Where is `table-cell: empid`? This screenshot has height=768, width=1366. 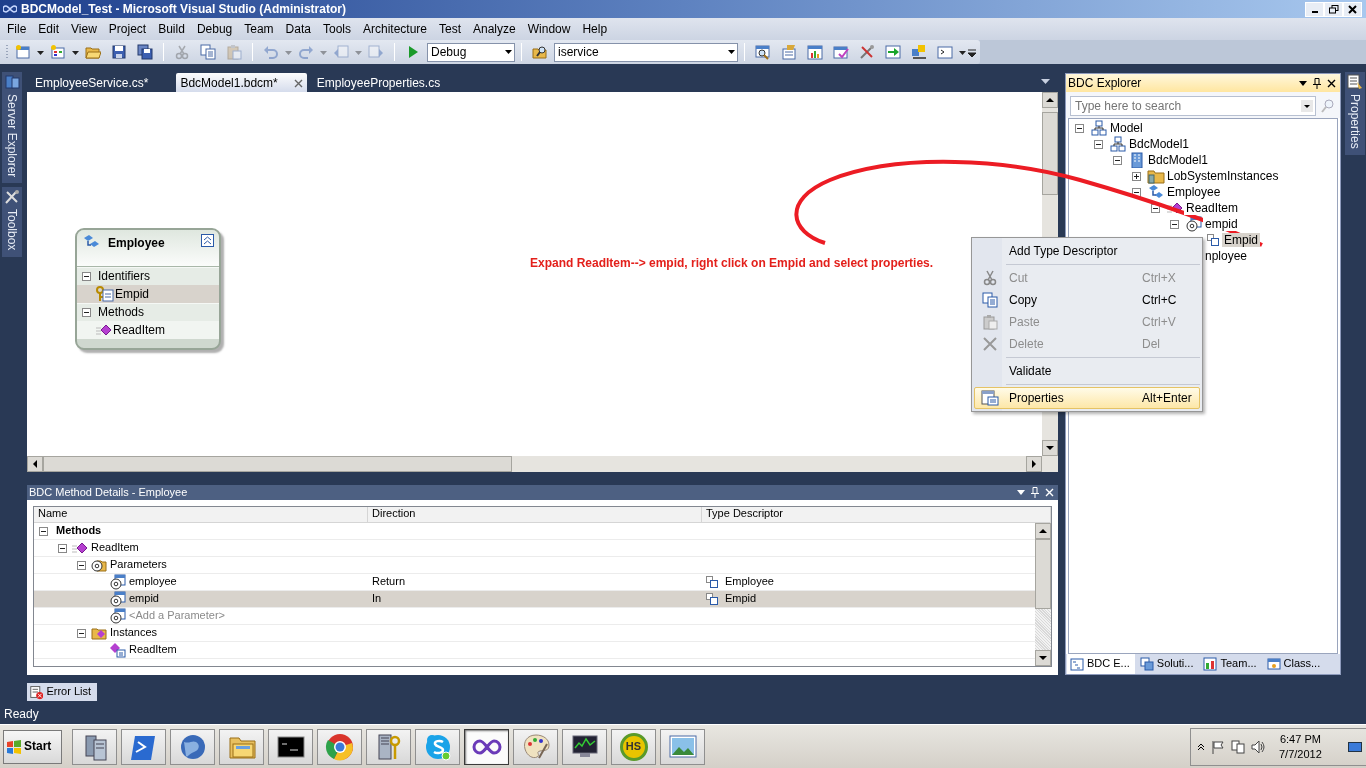 table-cell: empid is located at coordinates (144, 599).